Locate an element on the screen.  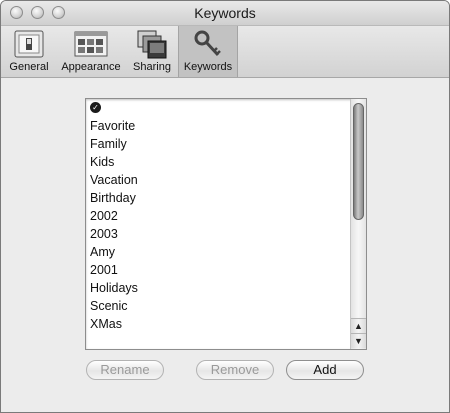
list-item-checkmark: ✓ is located at coordinates (217, 108).